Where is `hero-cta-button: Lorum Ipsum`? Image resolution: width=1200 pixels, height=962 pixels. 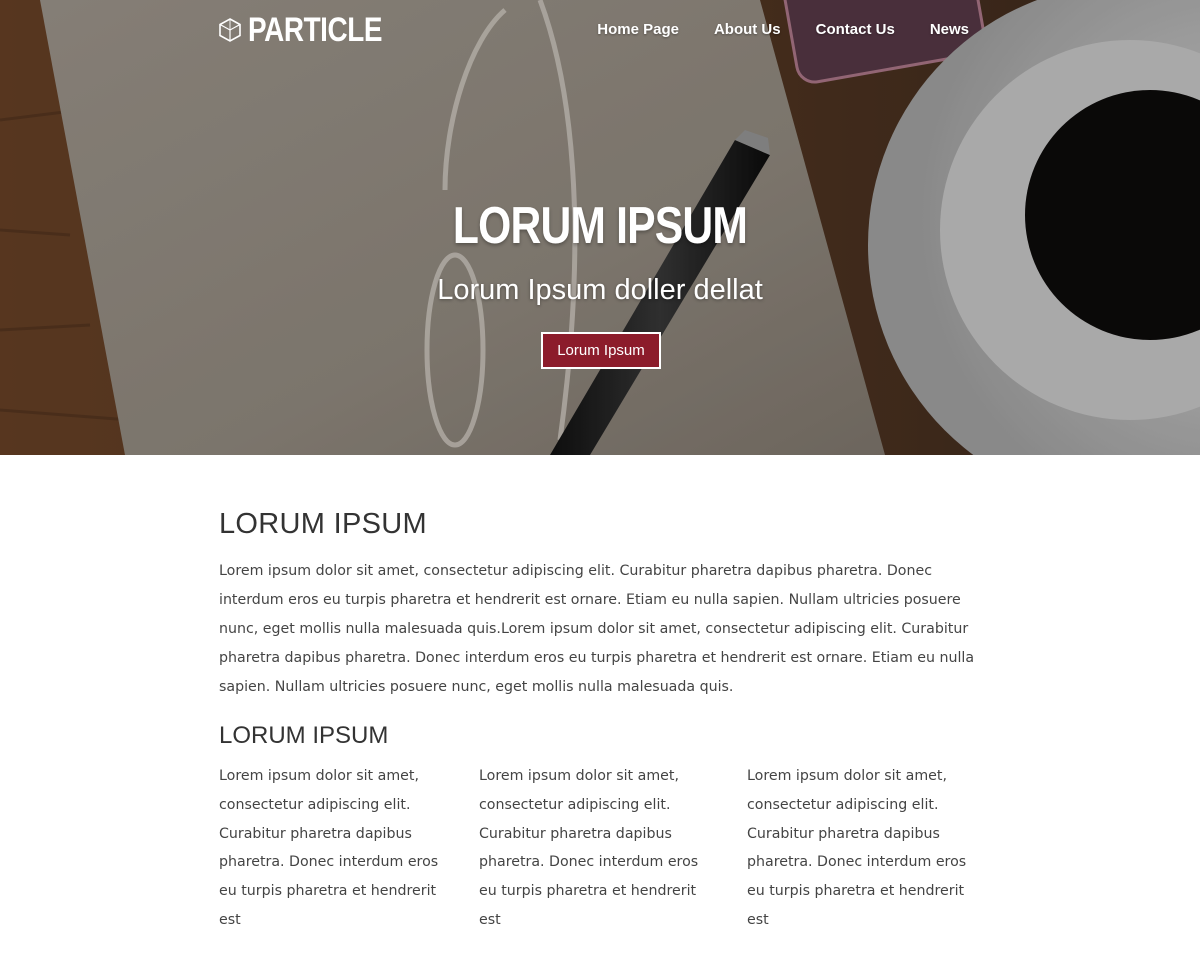
hero-cta-button: Lorum Ipsum is located at coordinates (601, 350).